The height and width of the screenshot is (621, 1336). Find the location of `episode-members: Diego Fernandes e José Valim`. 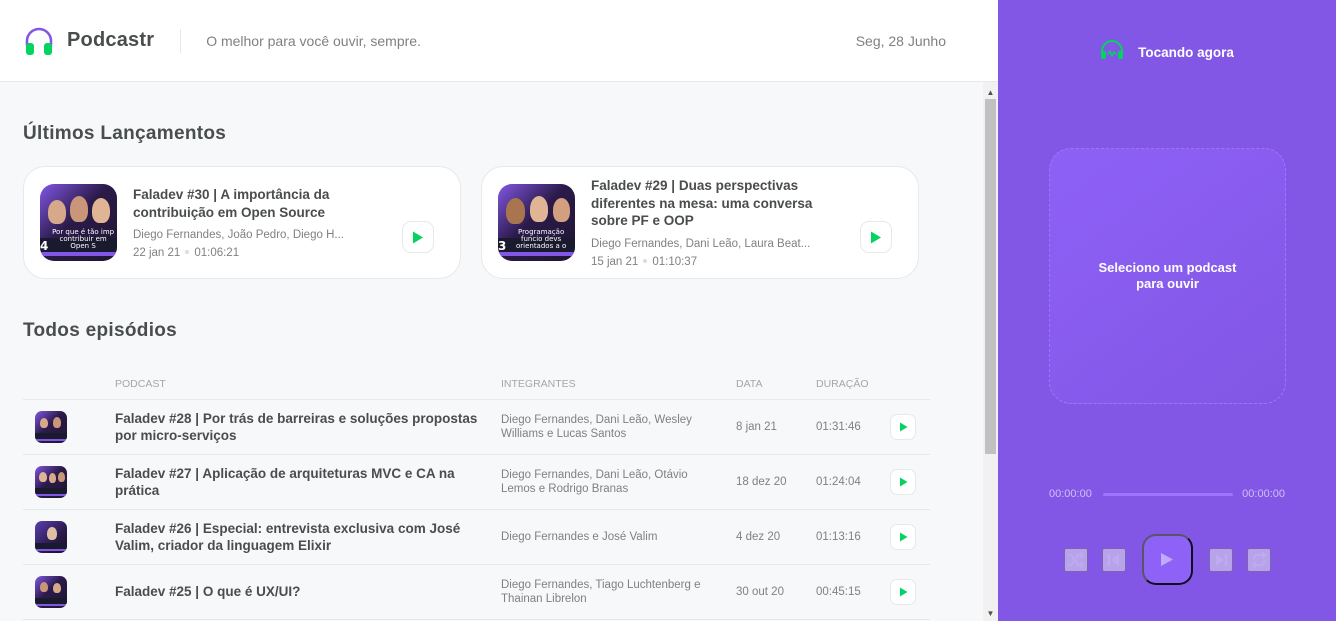

episode-members: Diego Fernandes e José Valim is located at coordinates (618, 537).